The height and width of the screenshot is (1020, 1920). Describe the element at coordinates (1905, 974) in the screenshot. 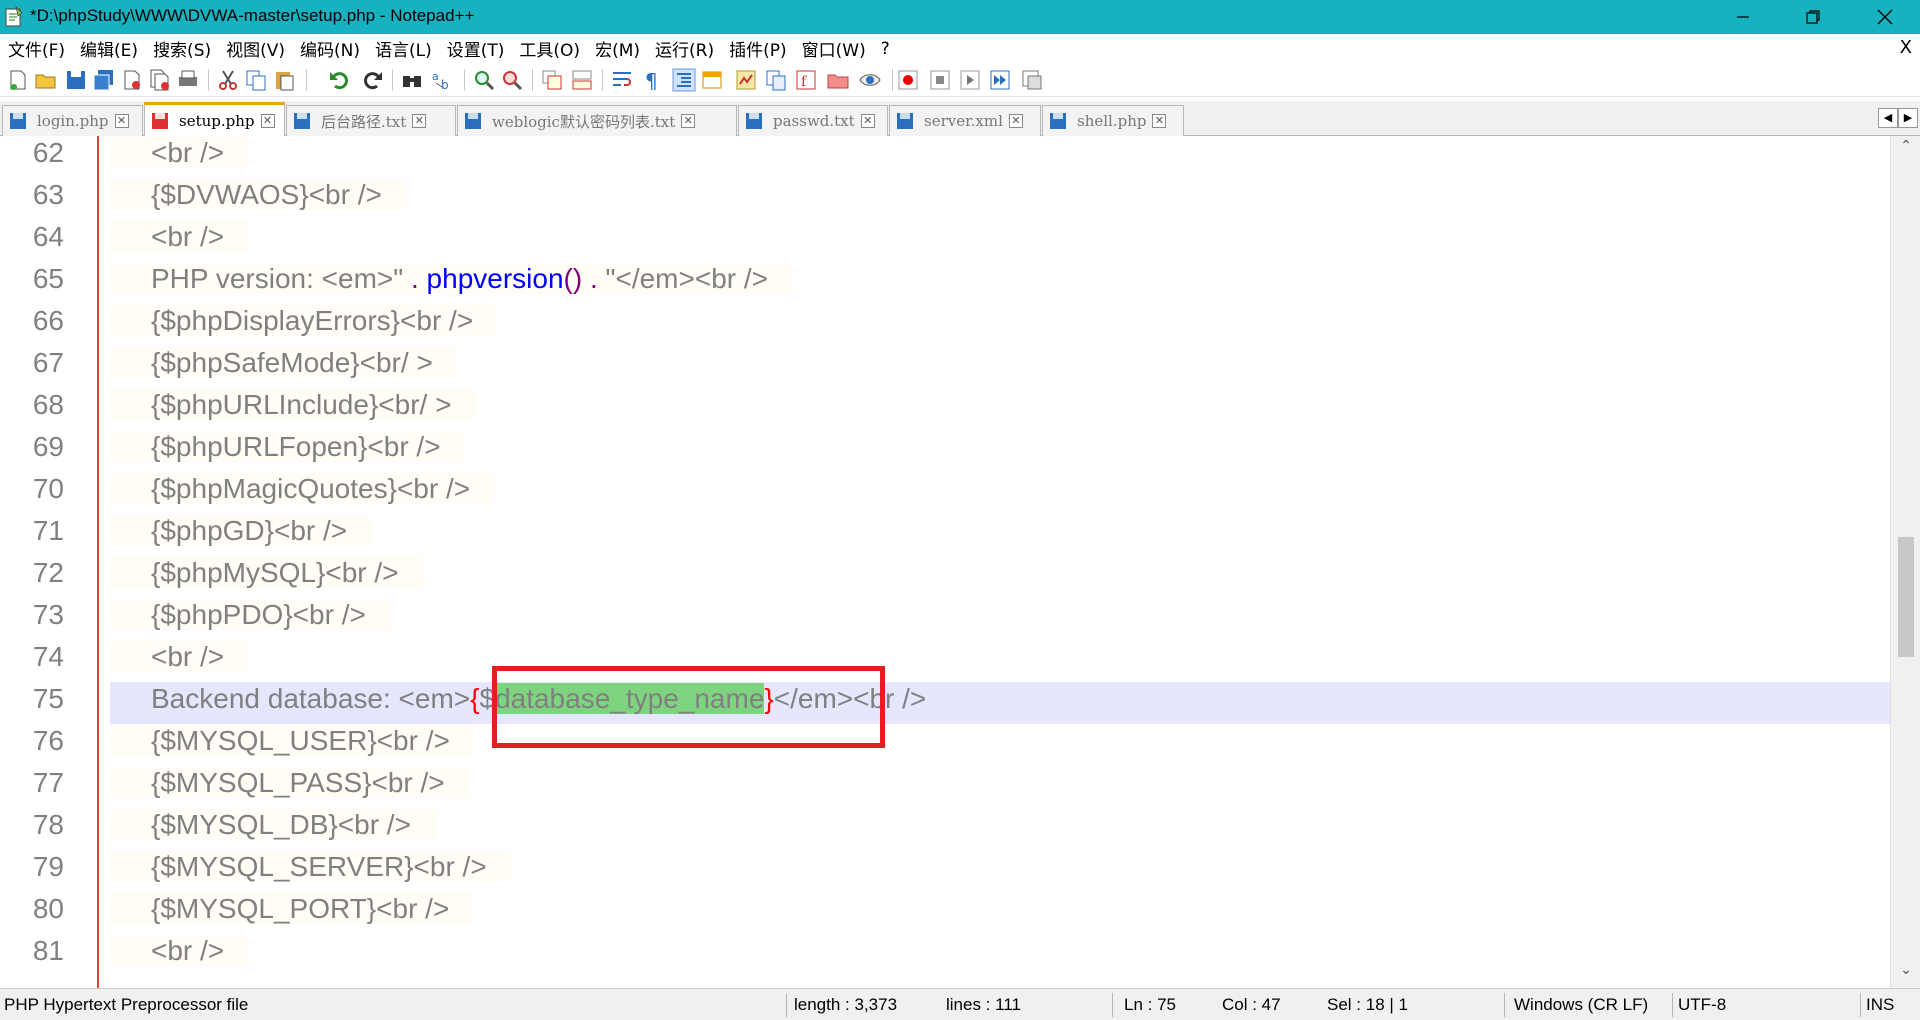

I see `scroll-down-icon: ⌄` at that location.